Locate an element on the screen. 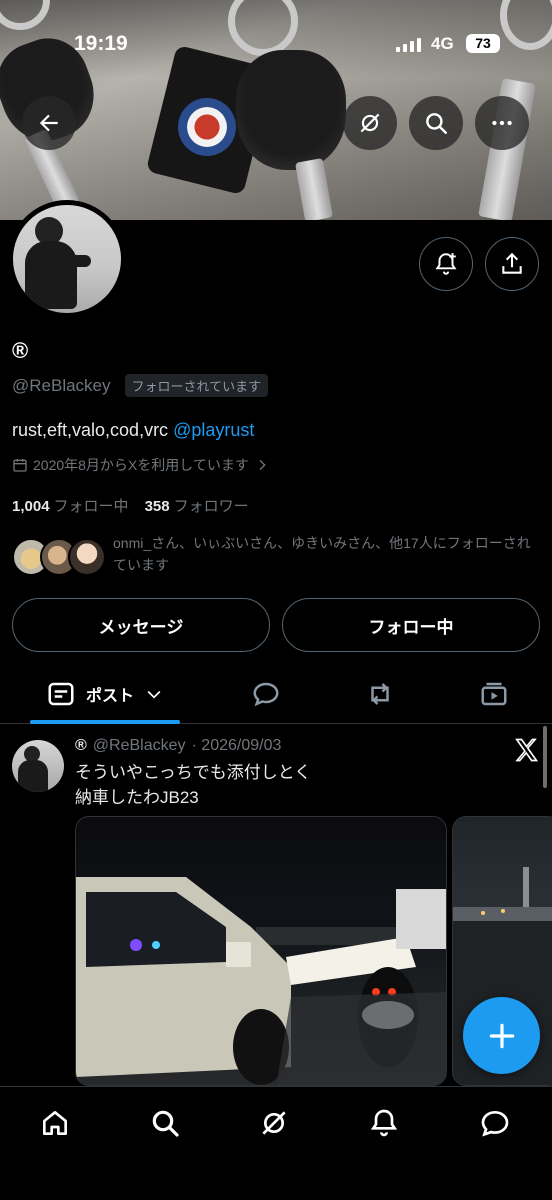 The image size is (552, 1200). joined-date: 2020年8月からXを利用しています is located at coordinates (141, 465).